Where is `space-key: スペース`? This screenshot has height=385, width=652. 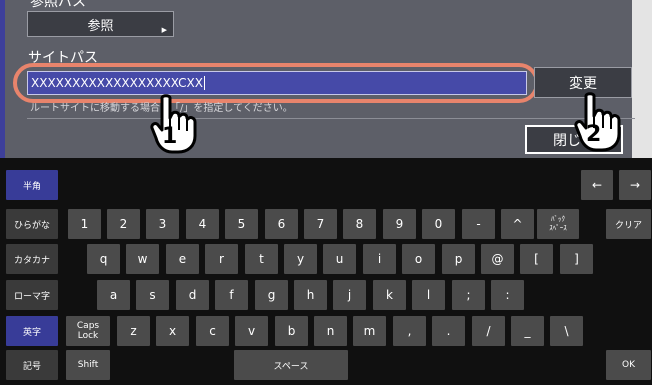
space-key: スペース is located at coordinates (291, 365).